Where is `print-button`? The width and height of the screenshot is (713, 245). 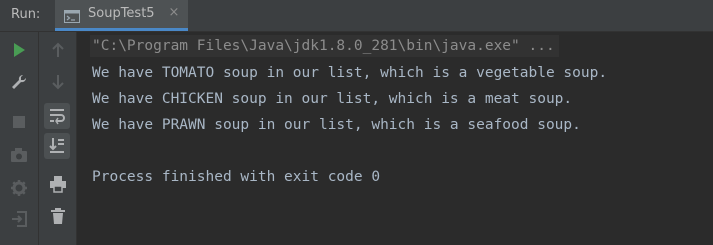
print-button is located at coordinates (58, 184).